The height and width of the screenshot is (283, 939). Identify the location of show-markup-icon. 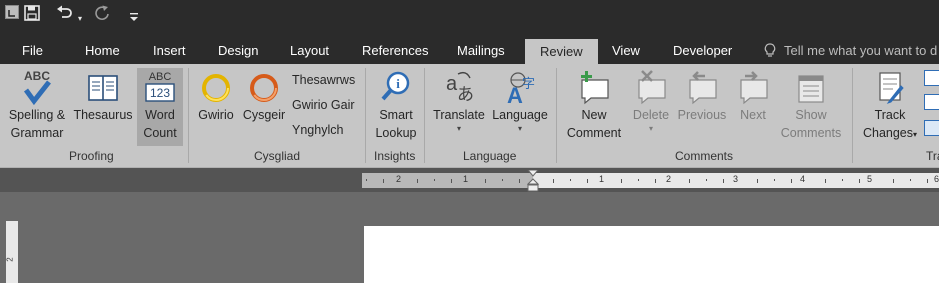
(931, 102).